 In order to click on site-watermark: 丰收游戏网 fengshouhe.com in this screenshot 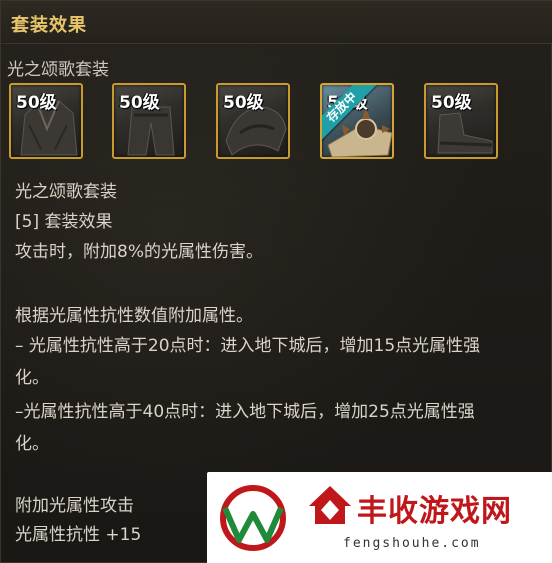, I will do `click(379, 517)`.